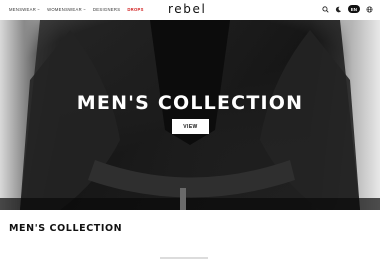 This screenshot has height=260, width=380. I want to click on nav-womenswear: WOMENSWEAR, so click(66, 9).